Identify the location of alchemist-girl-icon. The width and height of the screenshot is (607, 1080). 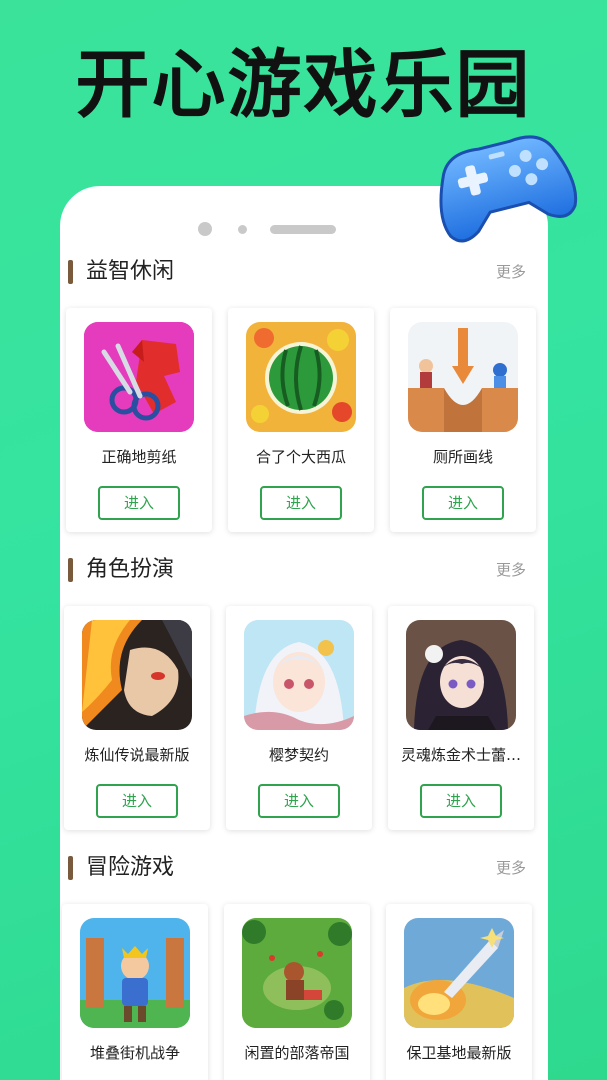
(461, 675).